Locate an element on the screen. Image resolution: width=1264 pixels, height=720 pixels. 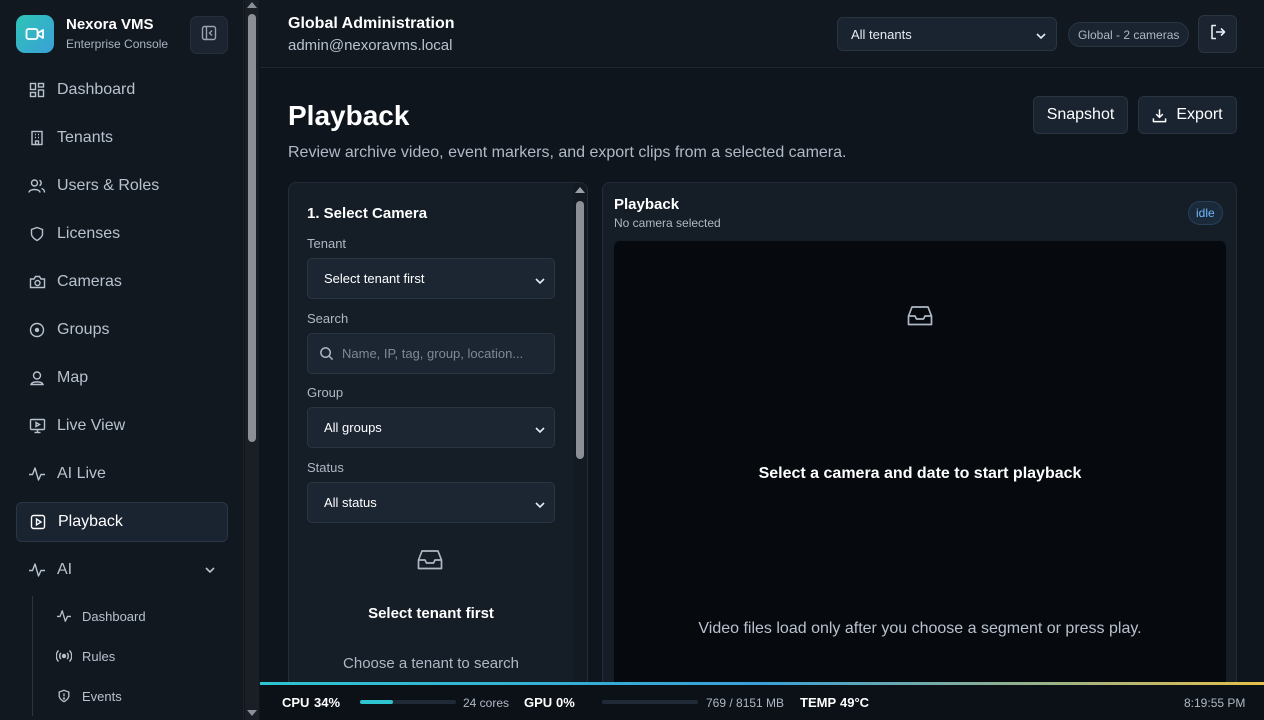
cpu-value: 34% is located at coordinates (327, 702).